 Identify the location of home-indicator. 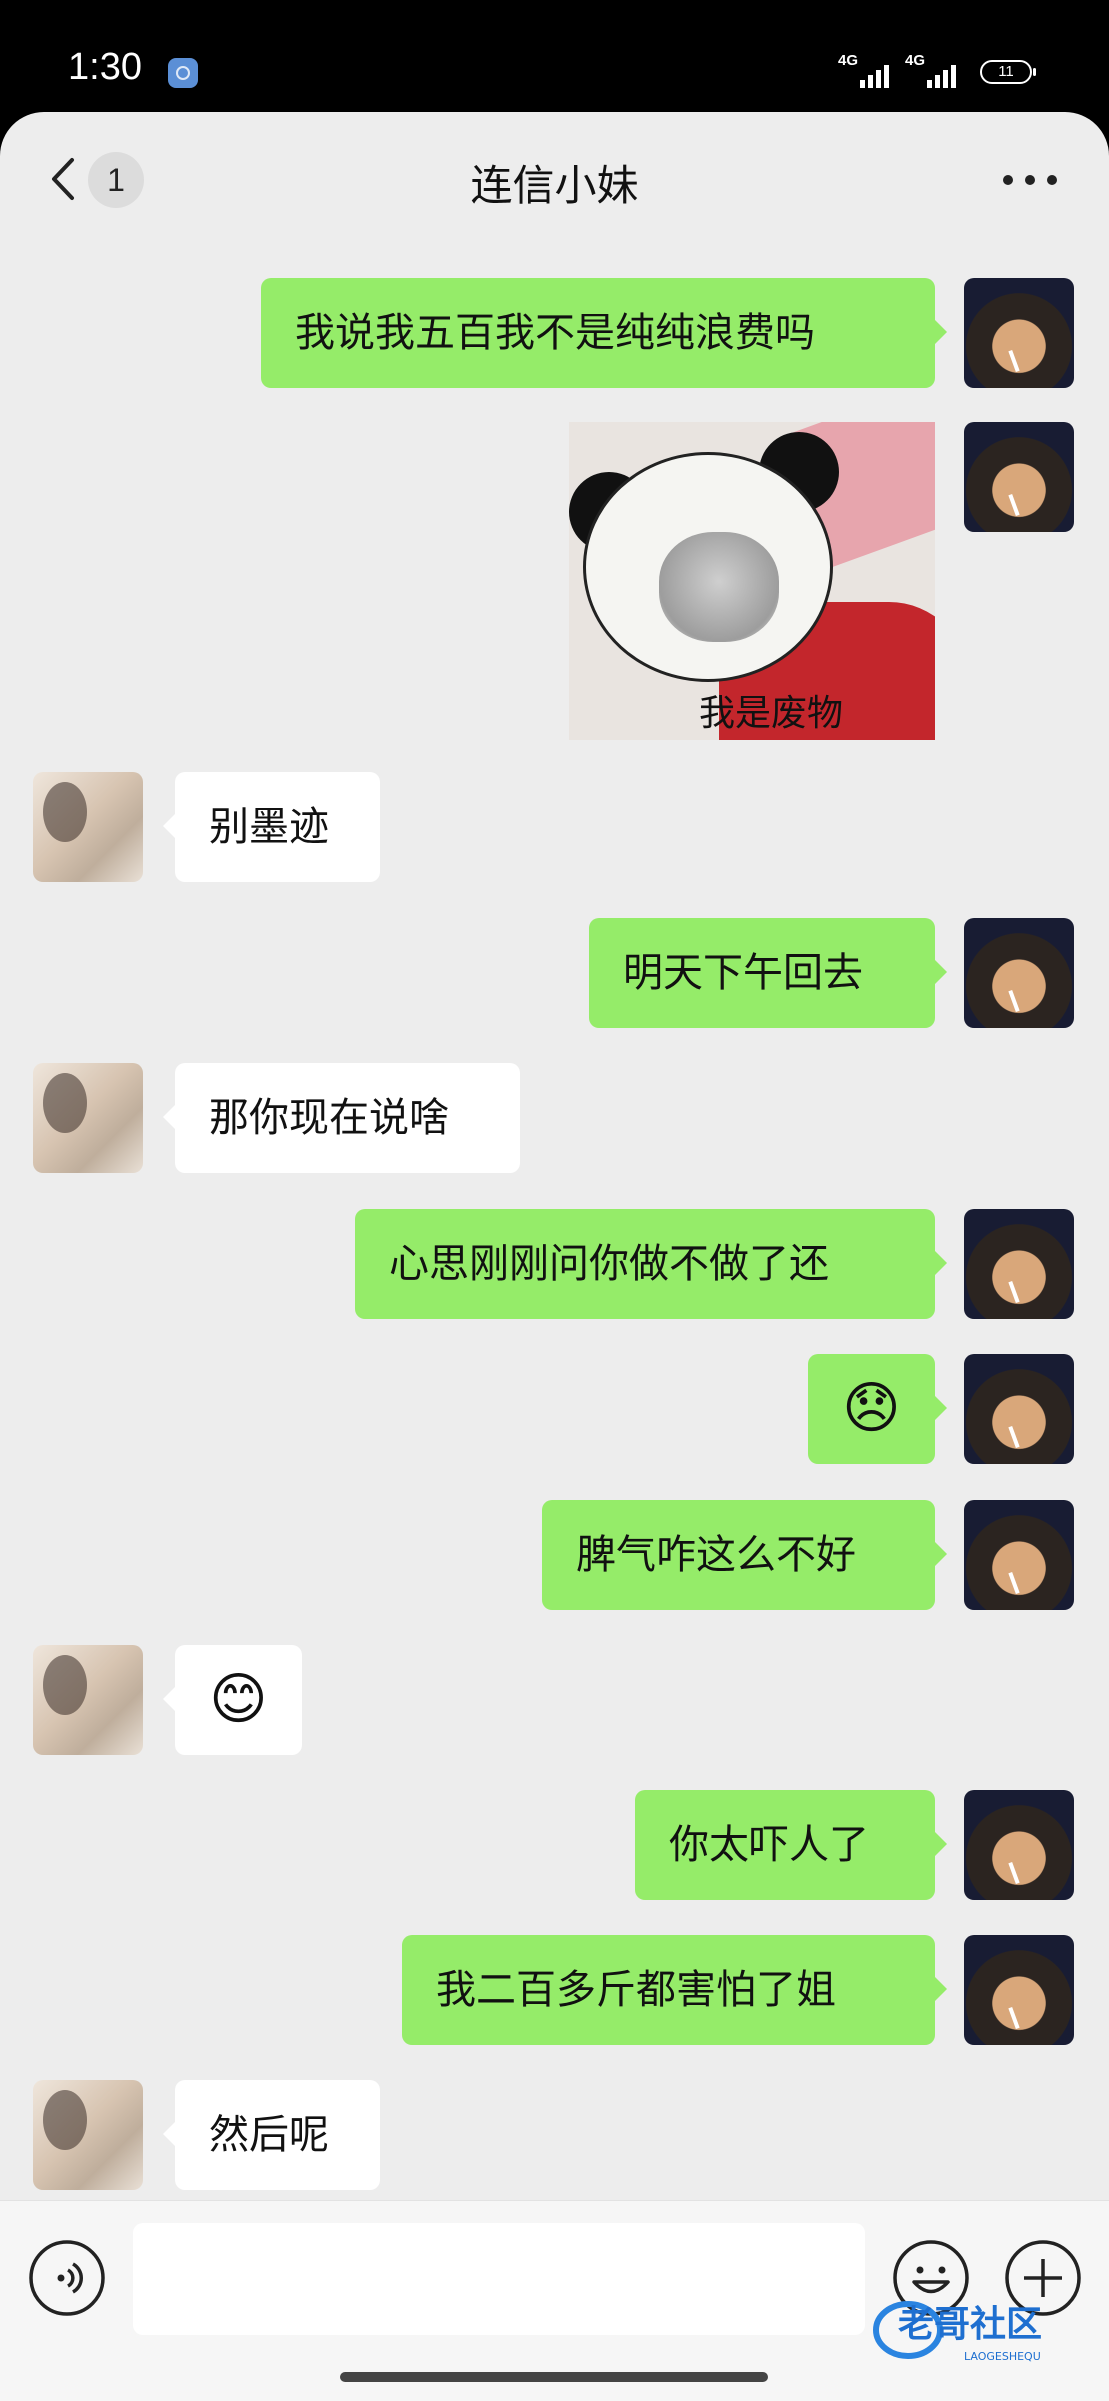
(554, 2377).